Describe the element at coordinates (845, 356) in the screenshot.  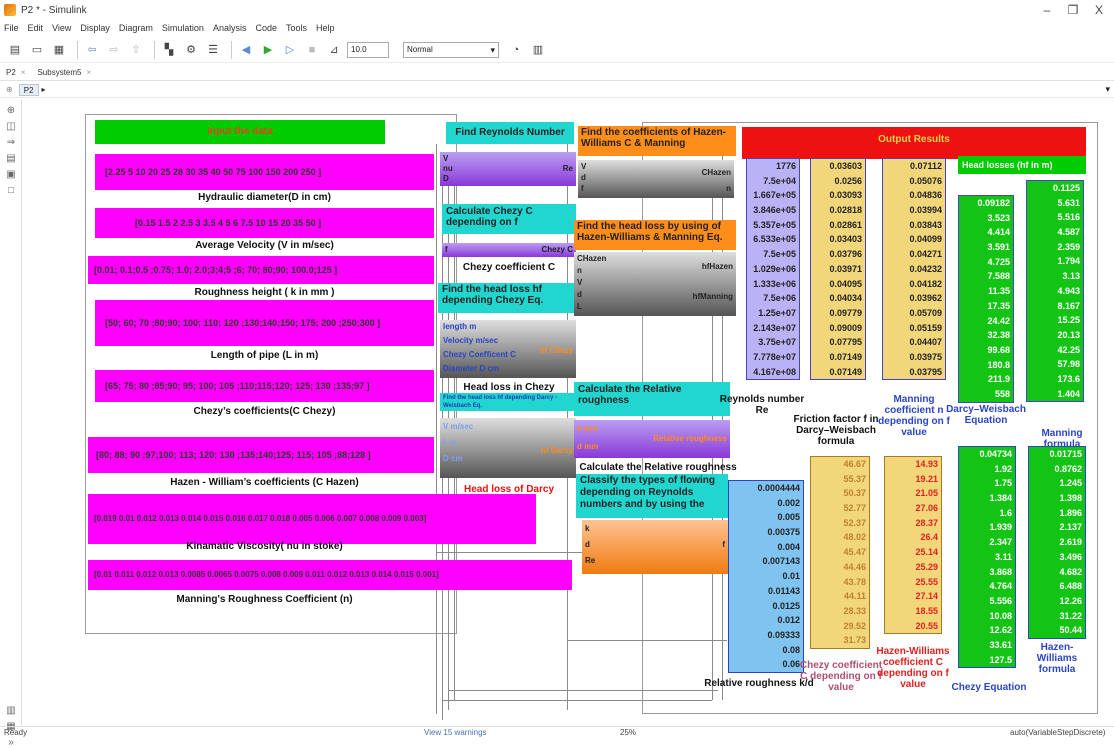
I see `display-value: 0.07149` at that location.